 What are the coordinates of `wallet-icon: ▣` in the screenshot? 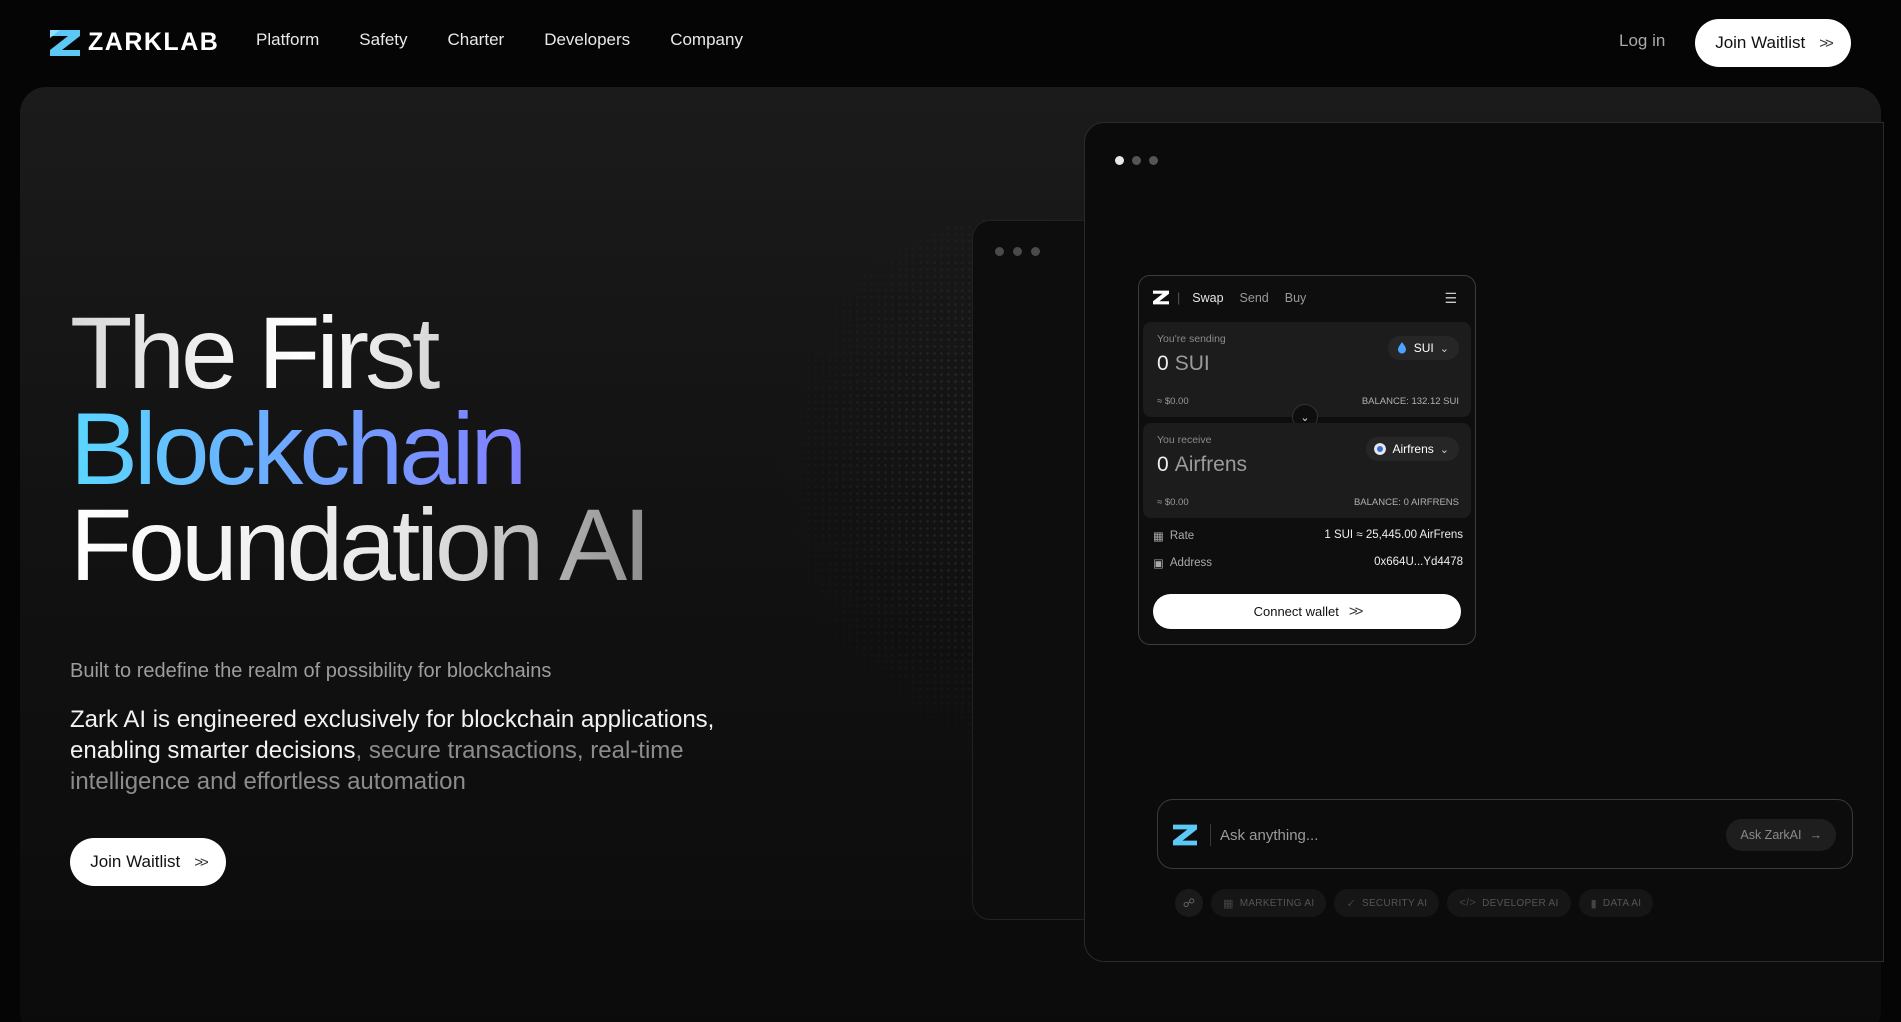 It's located at (1158, 564).